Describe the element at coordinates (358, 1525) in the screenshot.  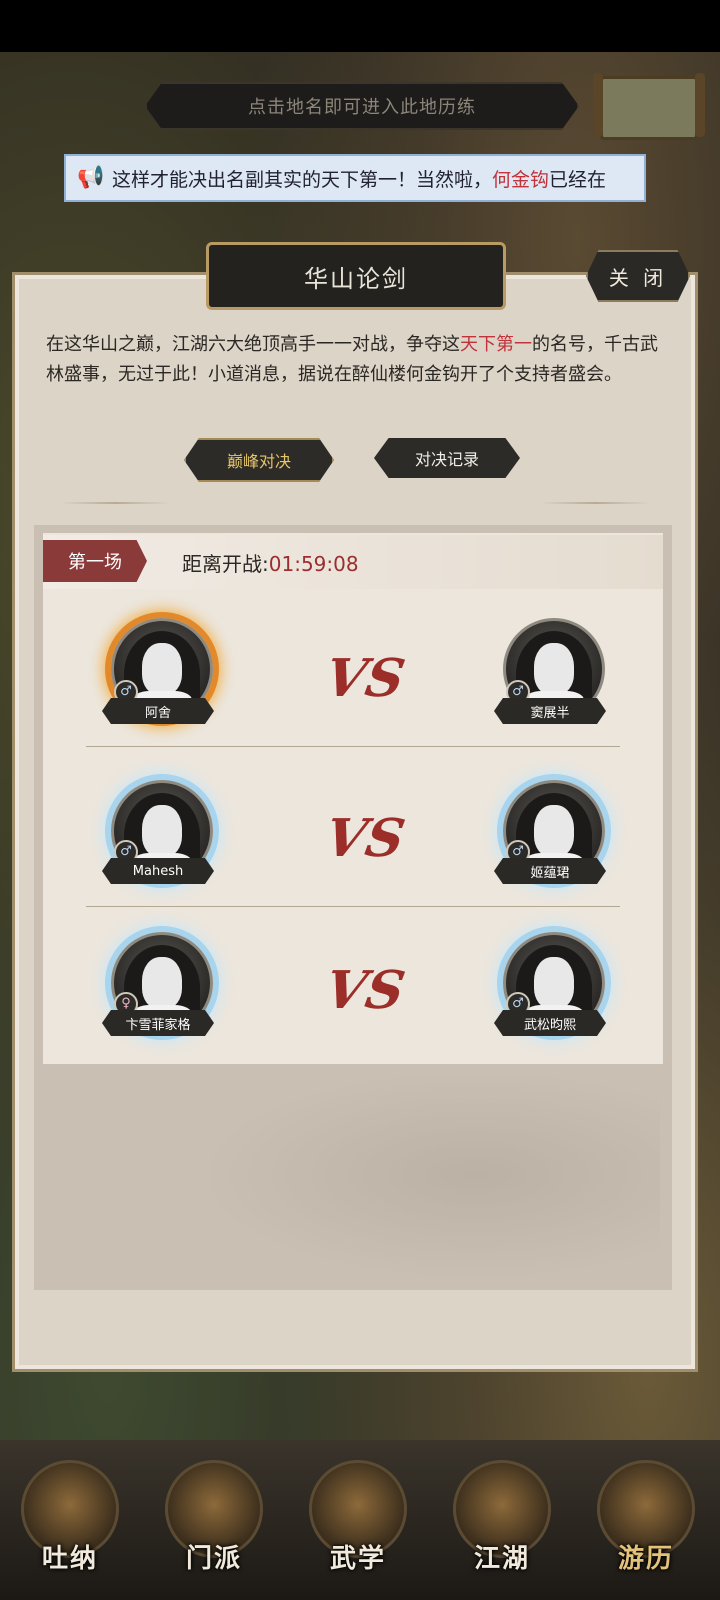
I see `nav-item-martial-arts: 武学` at that location.